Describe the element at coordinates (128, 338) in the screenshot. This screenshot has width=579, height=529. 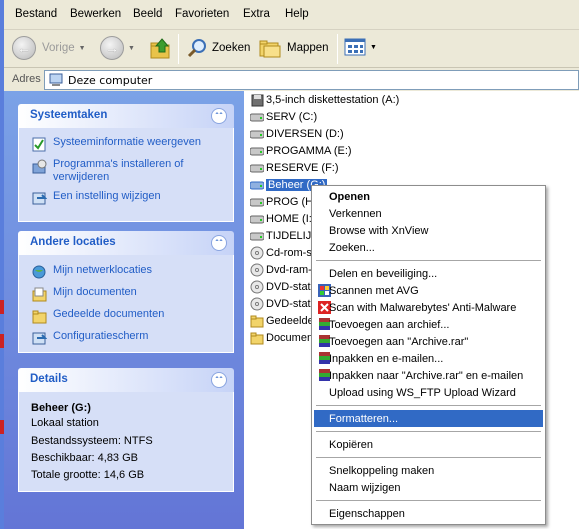
I see `place-control-panel: Configuratiescherm` at that location.